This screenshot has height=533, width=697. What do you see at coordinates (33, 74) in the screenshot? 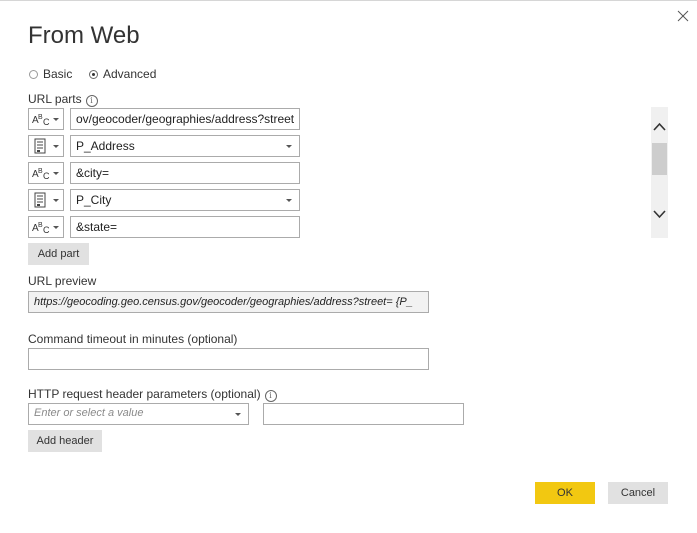
I see `radio-basic-circle` at bounding box center [33, 74].